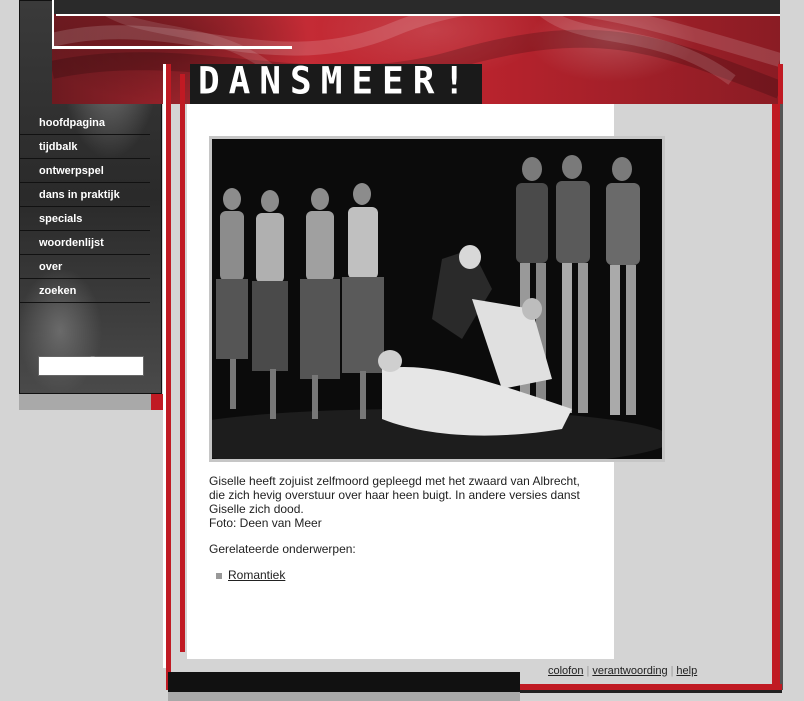  Describe the element at coordinates (219, 575) in the screenshot. I see `bullet-icon` at that location.